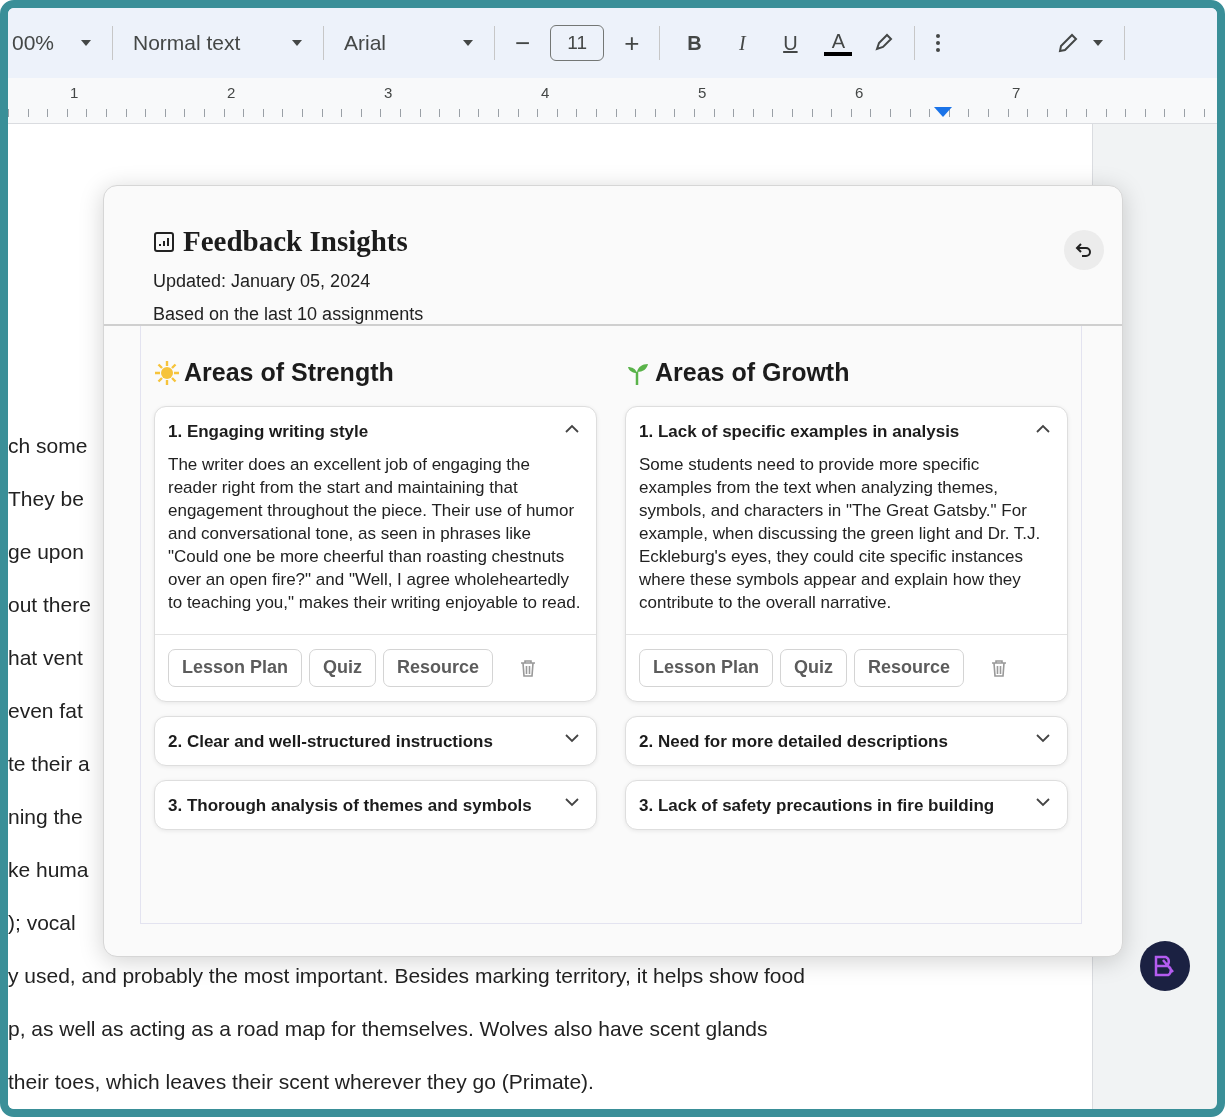 This screenshot has width=1225, height=1117. Describe the element at coordinates (289, 314) in the screenshot. I see `assignments-note: Based on the last 10 assignments` at that location.